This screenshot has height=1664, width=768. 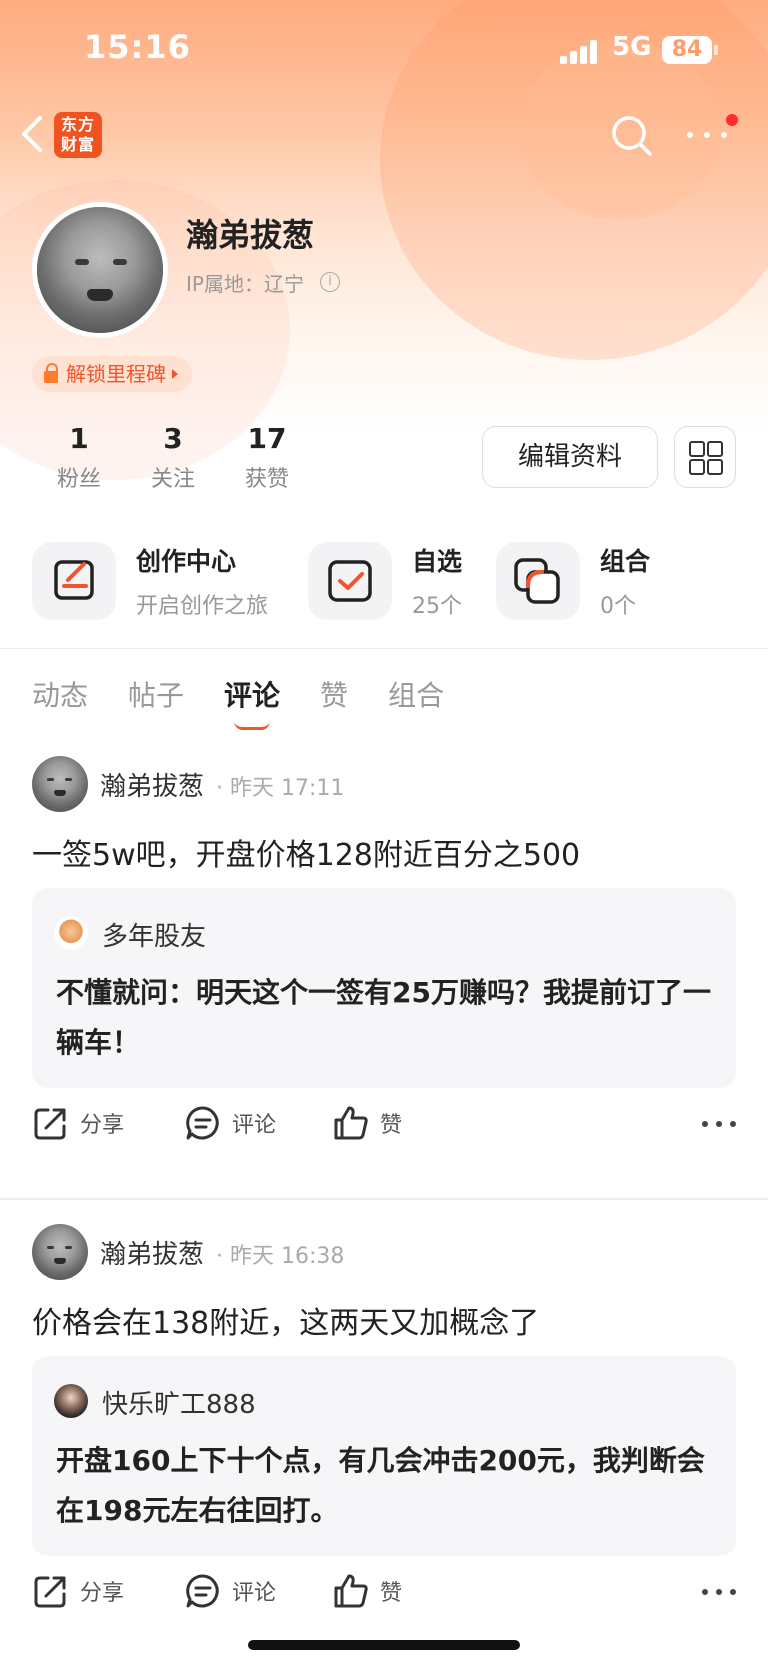 I want to click on search-icon, so click(x=632, y=136).